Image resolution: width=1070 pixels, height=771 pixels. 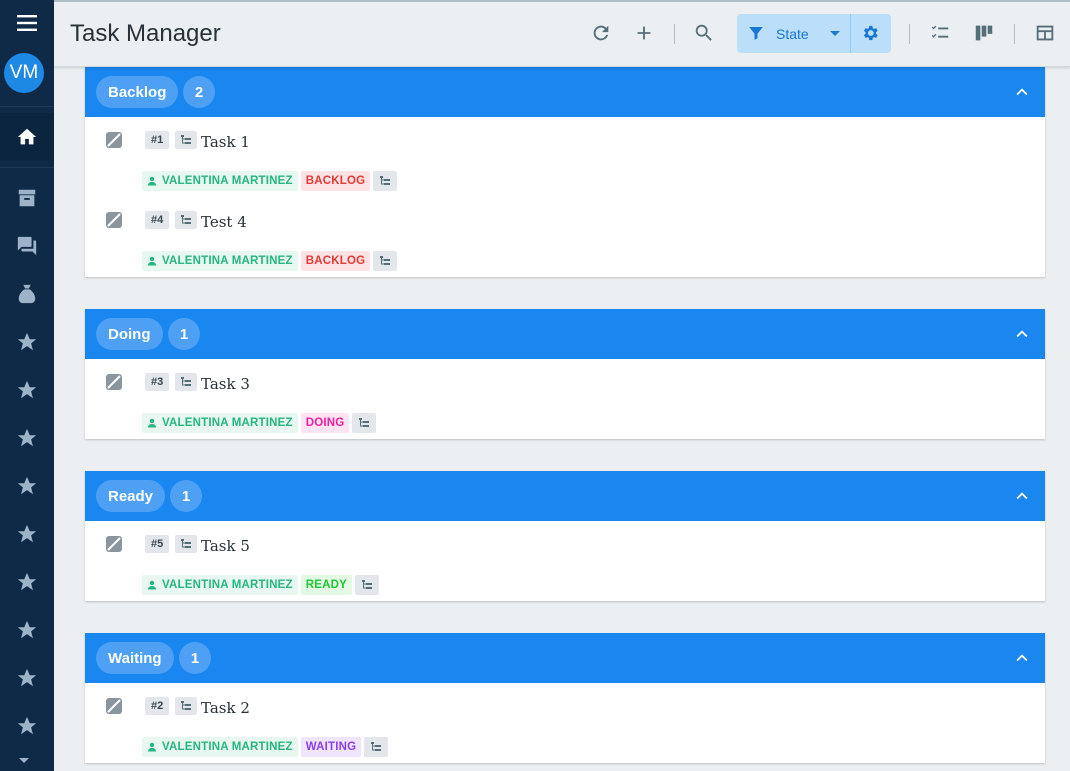 I want to click on board-icon, so click(x=984, y=33).